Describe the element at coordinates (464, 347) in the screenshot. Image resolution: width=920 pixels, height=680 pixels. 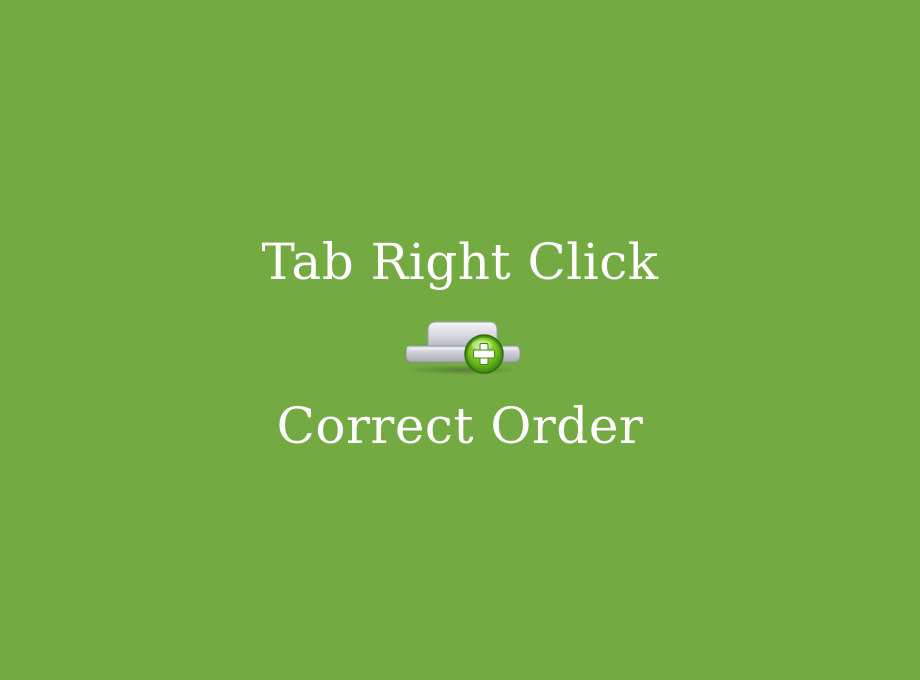
I see `new-tab-plus-icon` at that location.